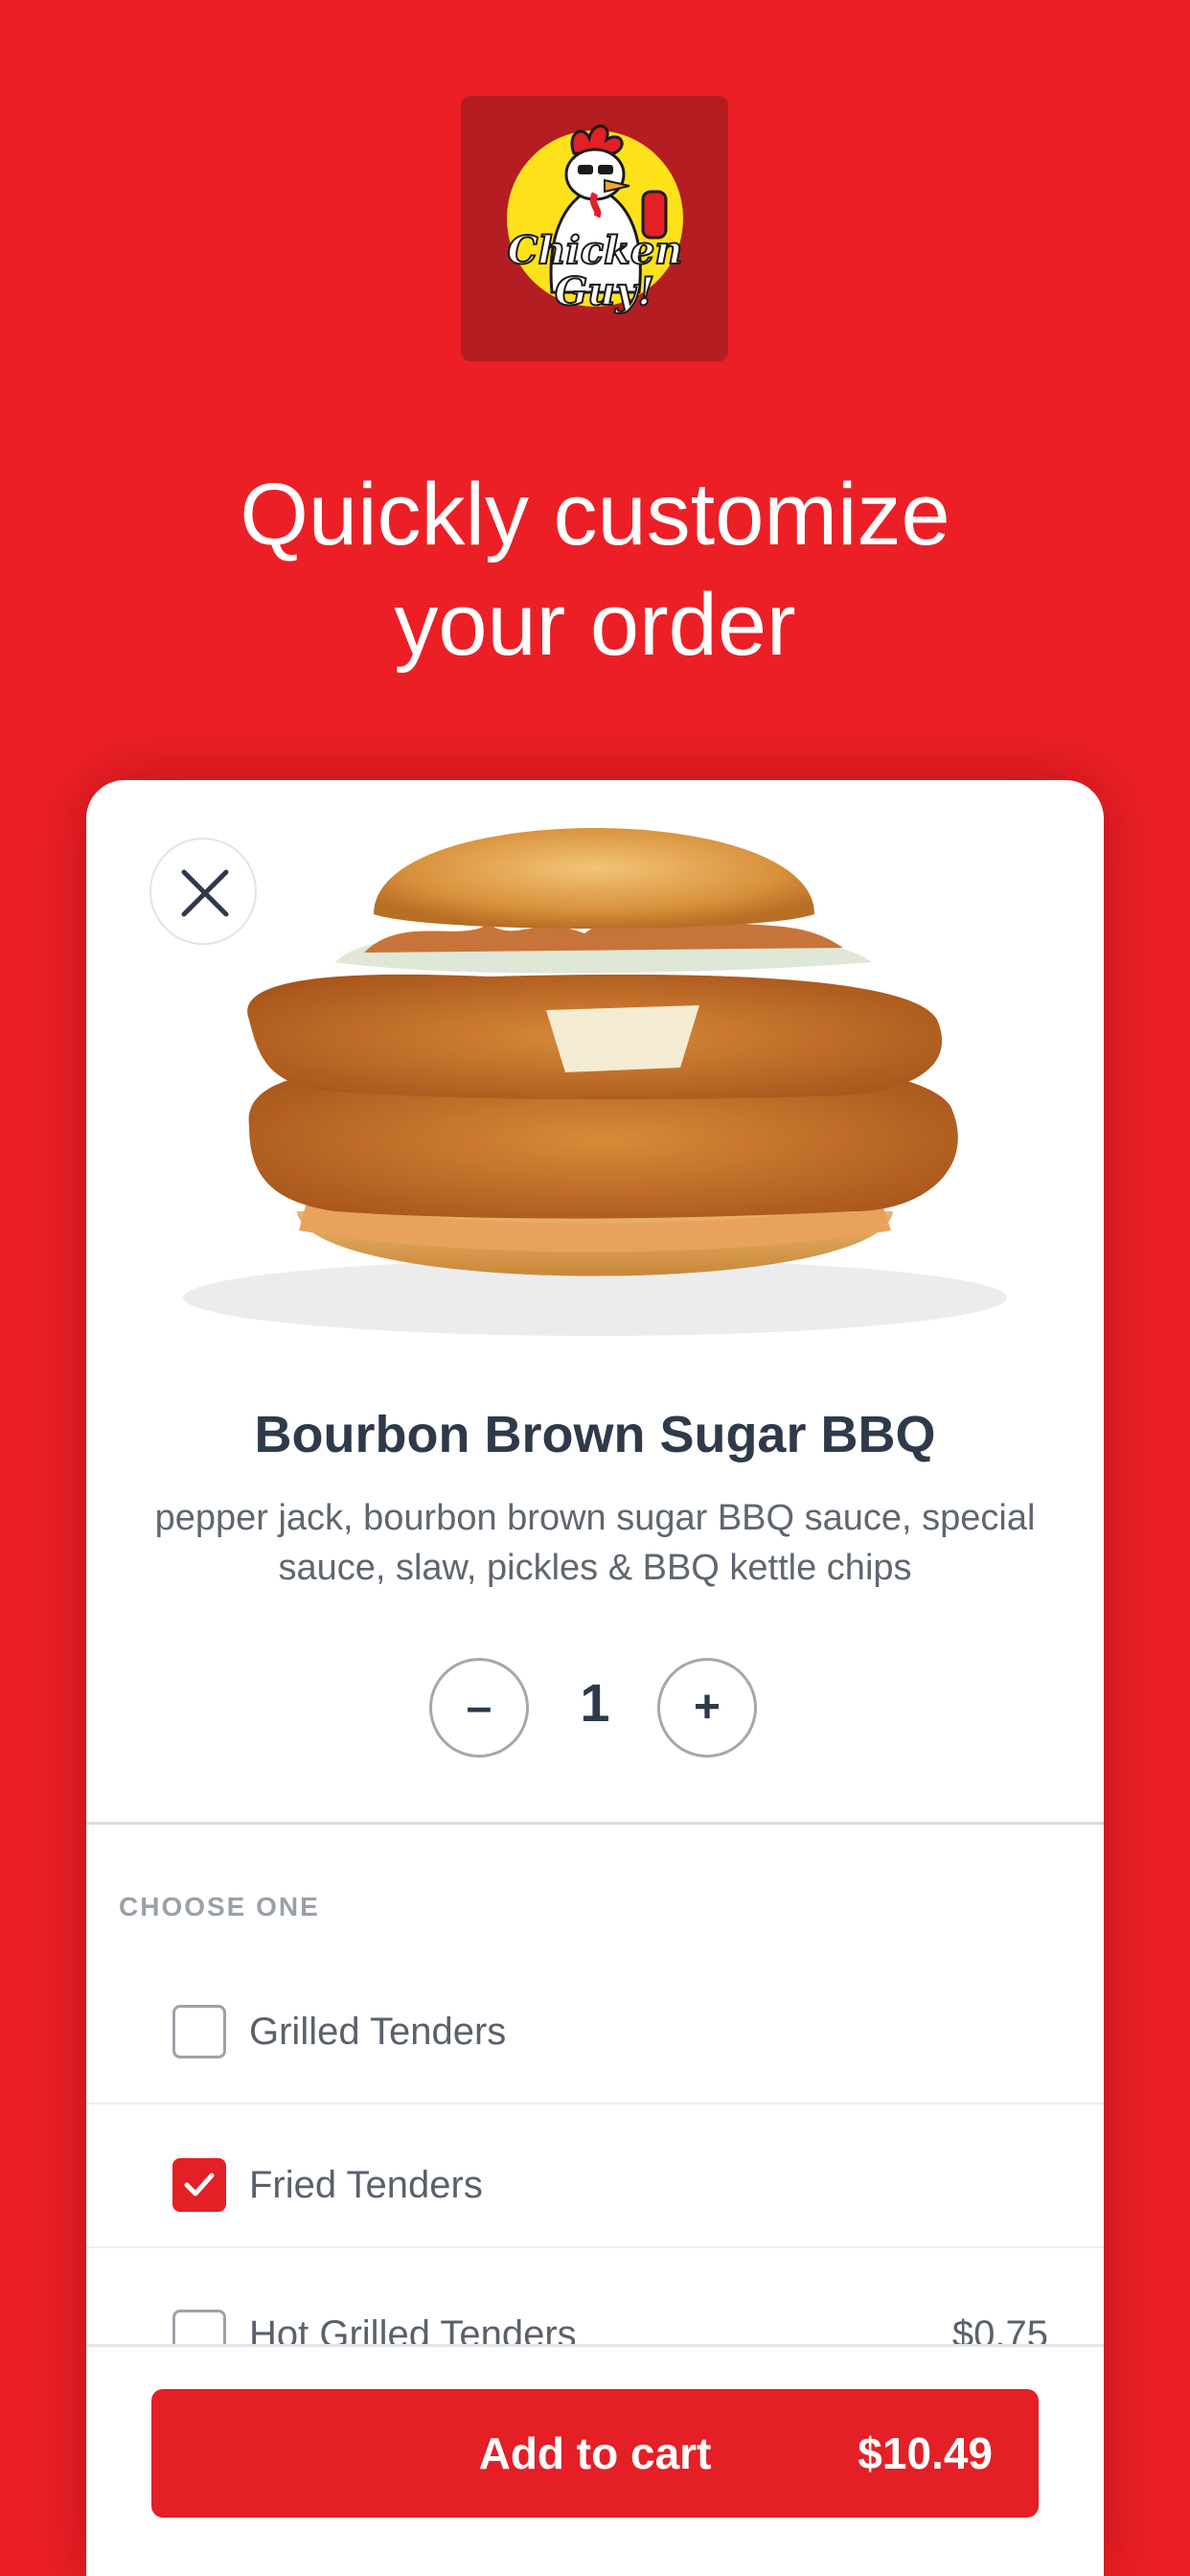 Image resolution: width=1190 pixels, height=2576 pixels. I want to click on logo-text-line1: Chicken, so click(595, 250).